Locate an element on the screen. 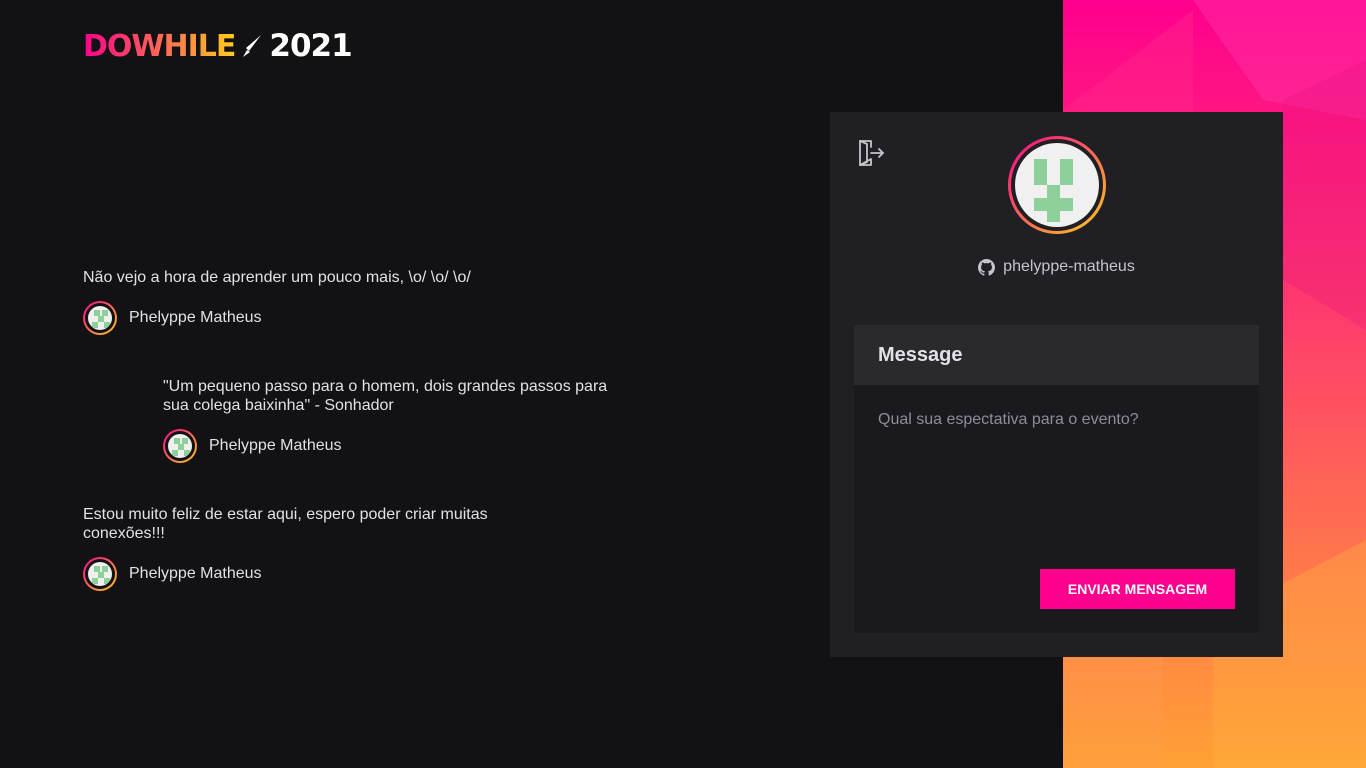 The height and width of the screenshot is (768, 1366). signout-icon is located at coordinates (871, 153).